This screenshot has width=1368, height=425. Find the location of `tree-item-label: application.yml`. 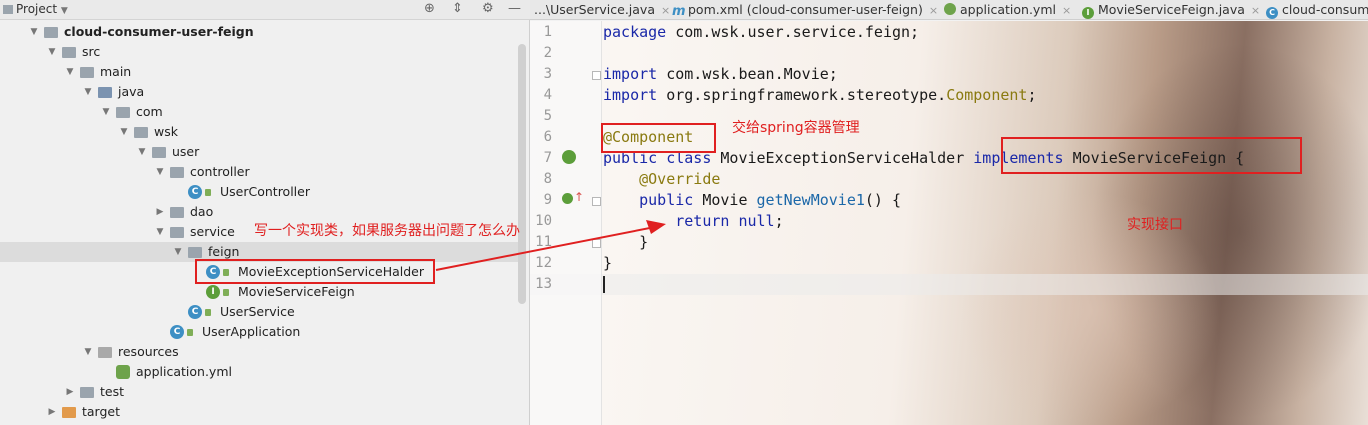

tree-item-label: application.yml is located at coordinates (184, 371).